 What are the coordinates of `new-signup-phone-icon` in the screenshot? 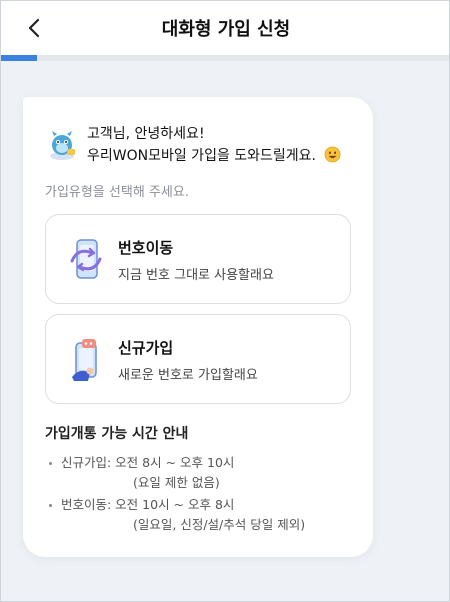 It's located at (84, 360).